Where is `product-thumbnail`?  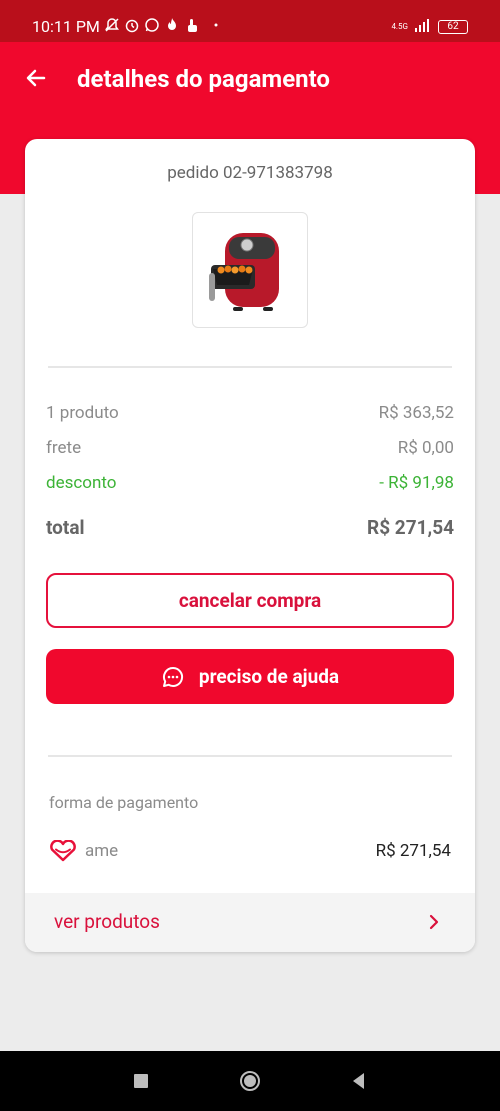 product-thumbnail is located at coordinates (250, 270).